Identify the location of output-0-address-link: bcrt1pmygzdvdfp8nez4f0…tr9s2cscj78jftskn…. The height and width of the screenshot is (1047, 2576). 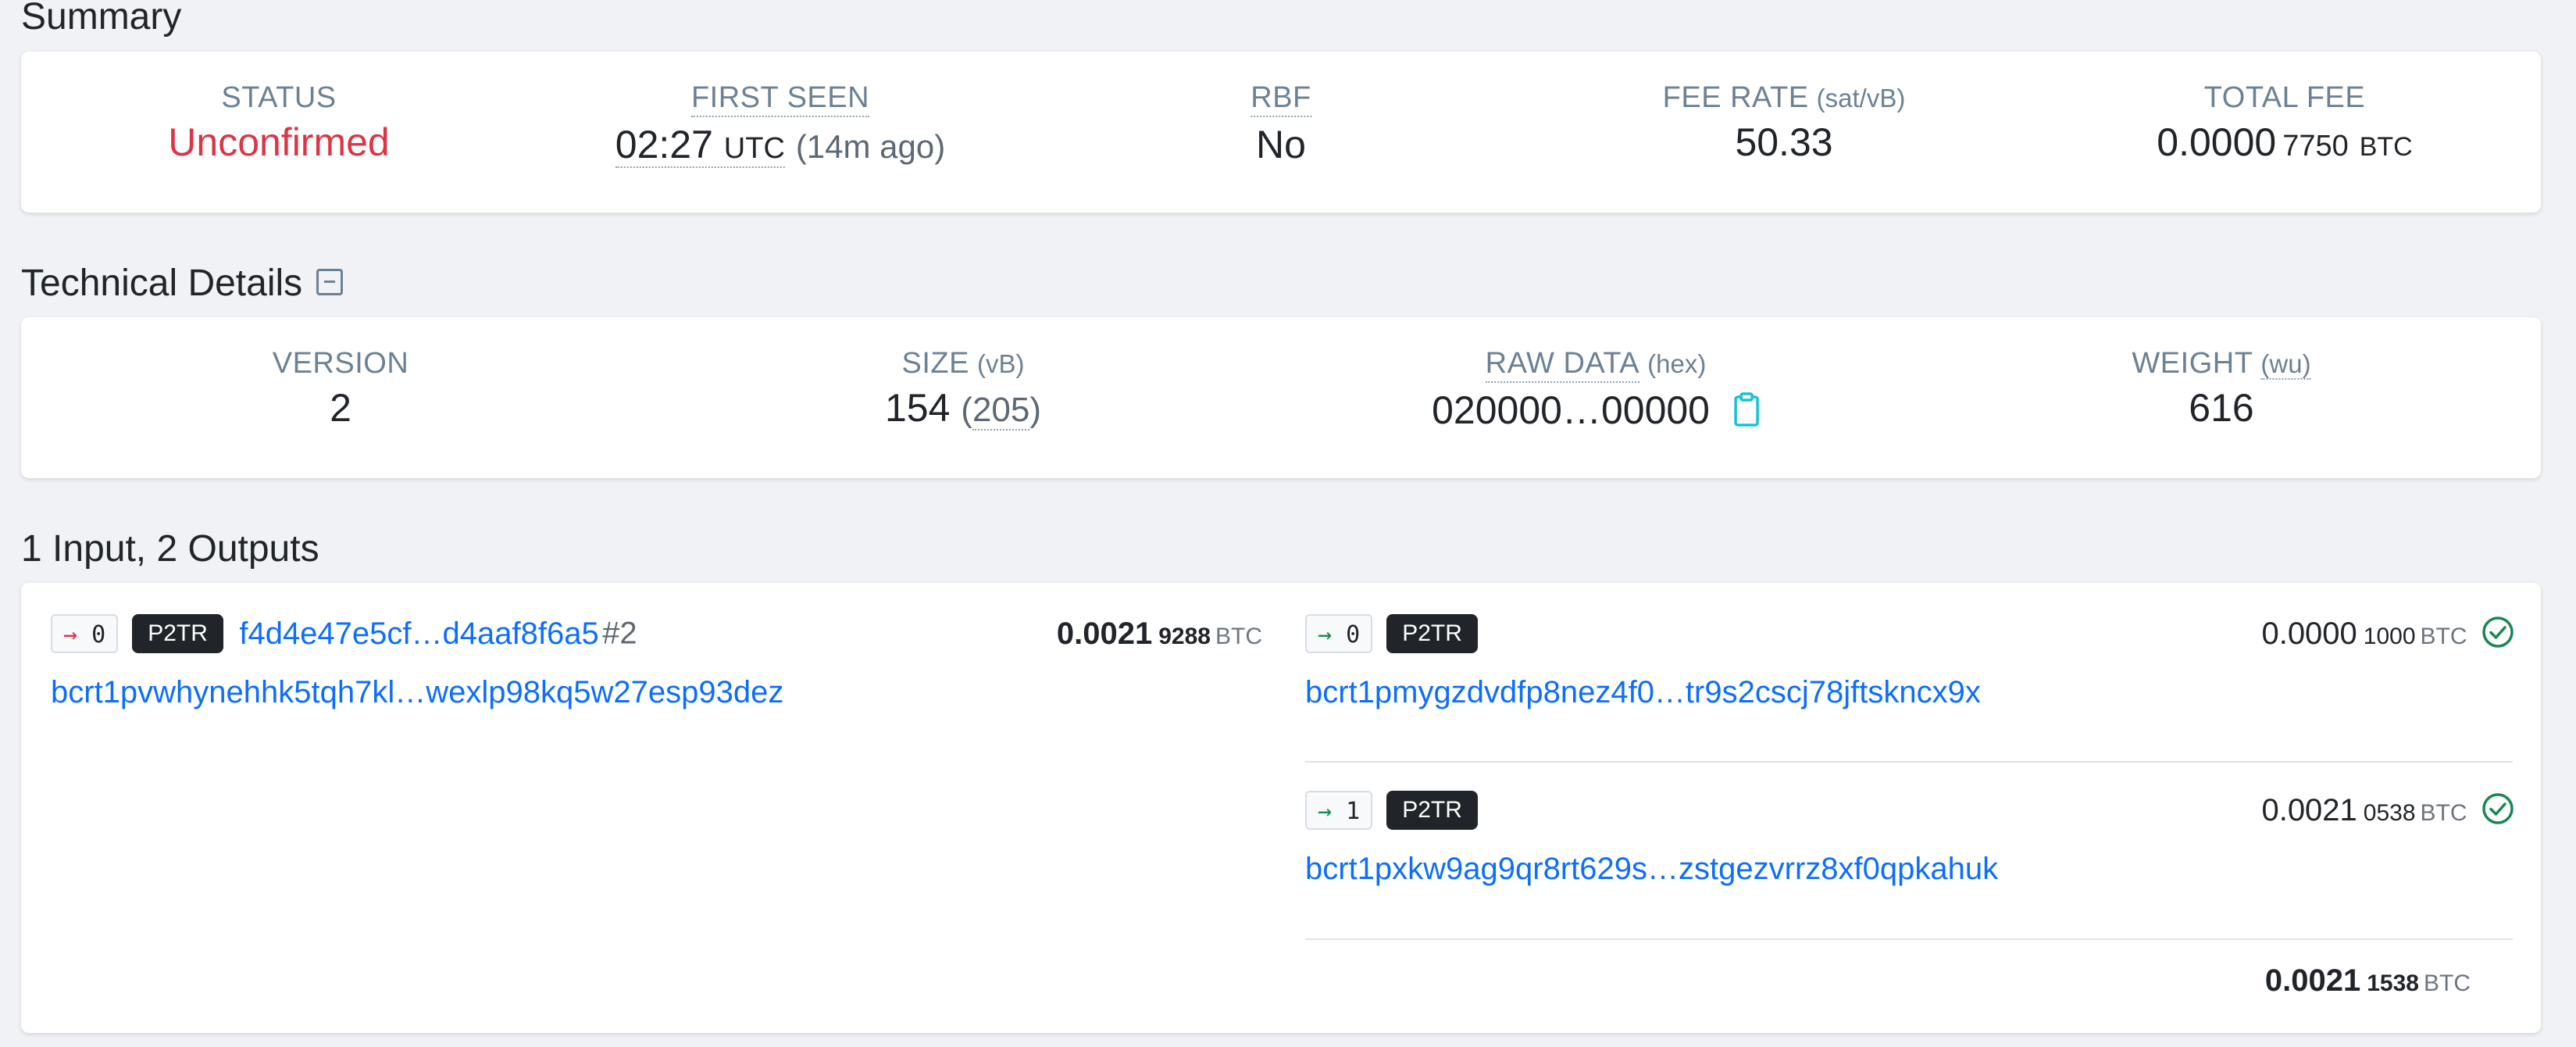
(1643, 692).